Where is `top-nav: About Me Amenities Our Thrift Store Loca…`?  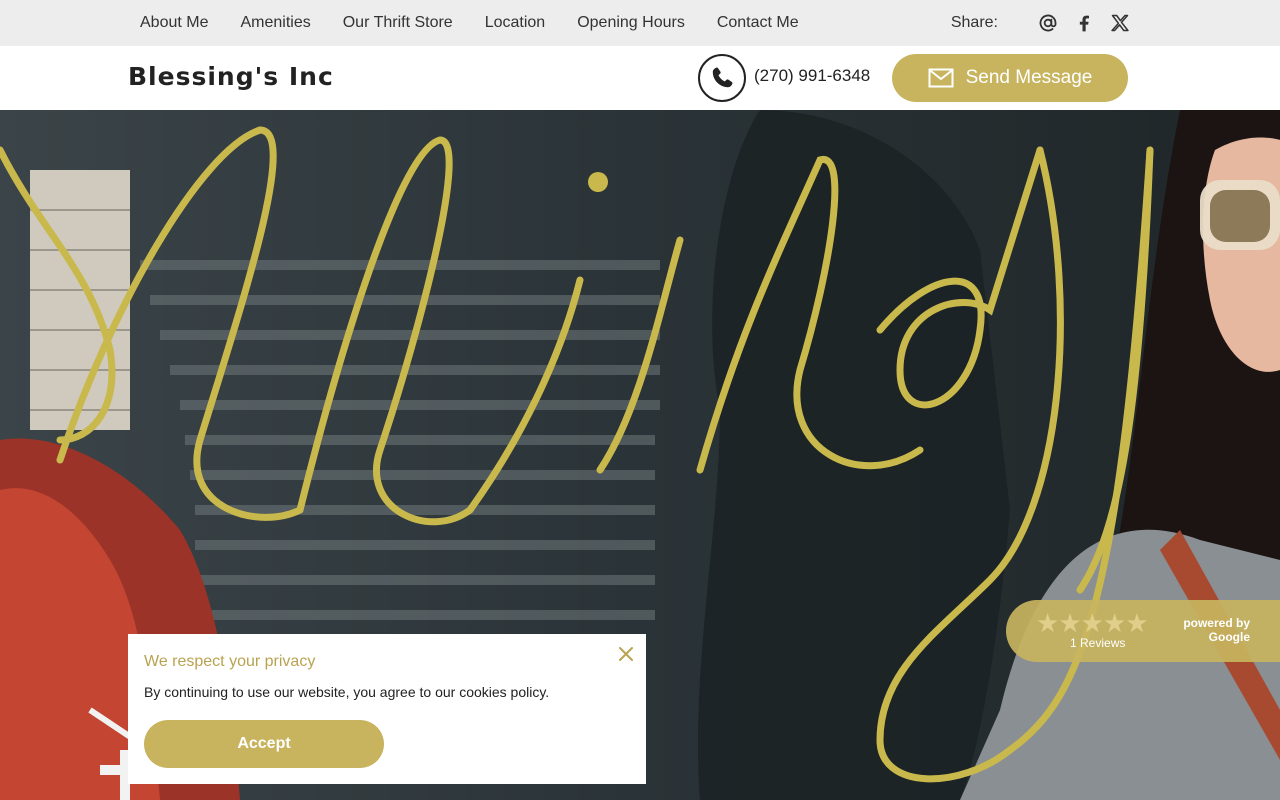
top-nav: About Me Amenities Our Thrift Store Loca… is located at coordinates (640, 23).